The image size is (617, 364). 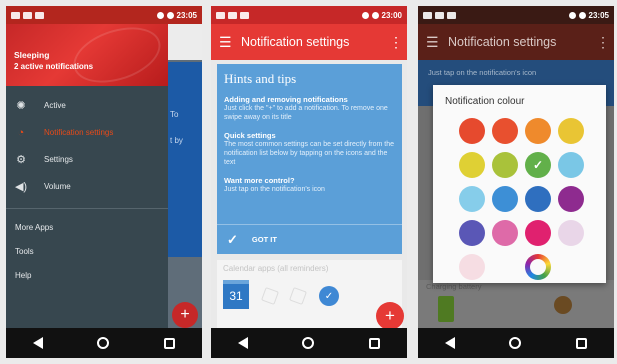 I want to click on divider, so click(x=87, y=208).